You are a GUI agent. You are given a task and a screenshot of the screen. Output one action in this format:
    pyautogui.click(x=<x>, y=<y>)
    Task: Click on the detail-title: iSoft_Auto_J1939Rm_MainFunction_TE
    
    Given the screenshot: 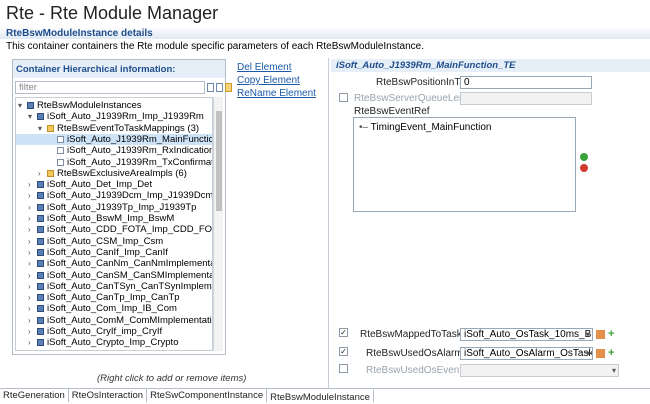 What is the action you would take?
    pyautogui.click(x=426, y=65)
    